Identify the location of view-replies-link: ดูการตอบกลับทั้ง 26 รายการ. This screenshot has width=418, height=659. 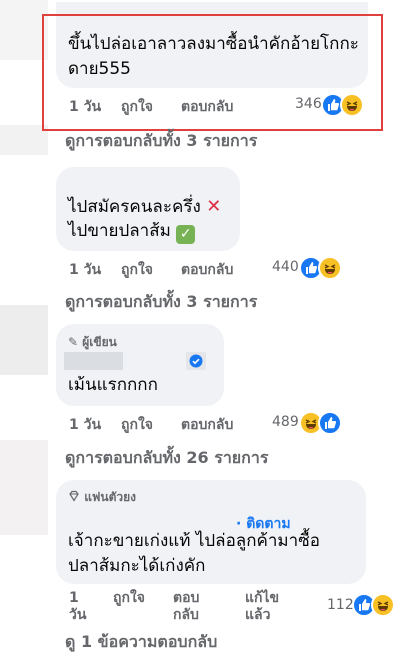
(166, 458).